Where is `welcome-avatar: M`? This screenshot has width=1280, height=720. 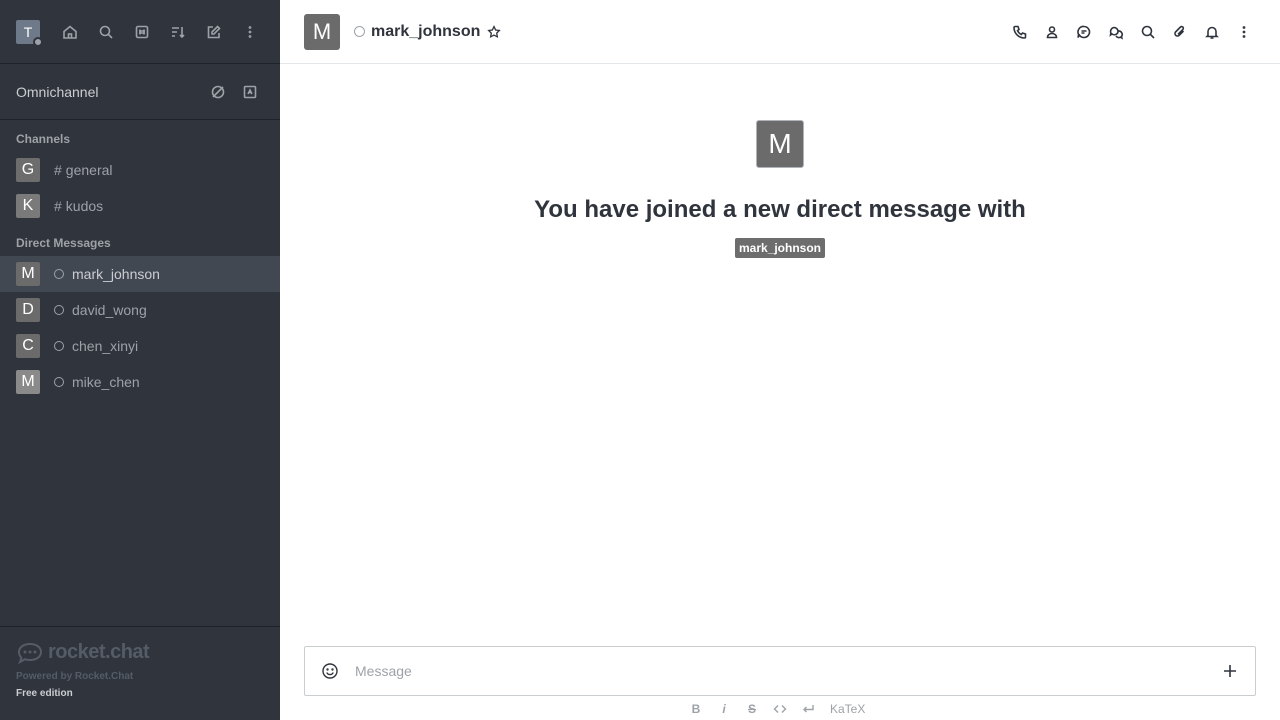 welcome-avatar: M is located at coordinates (780, 144).